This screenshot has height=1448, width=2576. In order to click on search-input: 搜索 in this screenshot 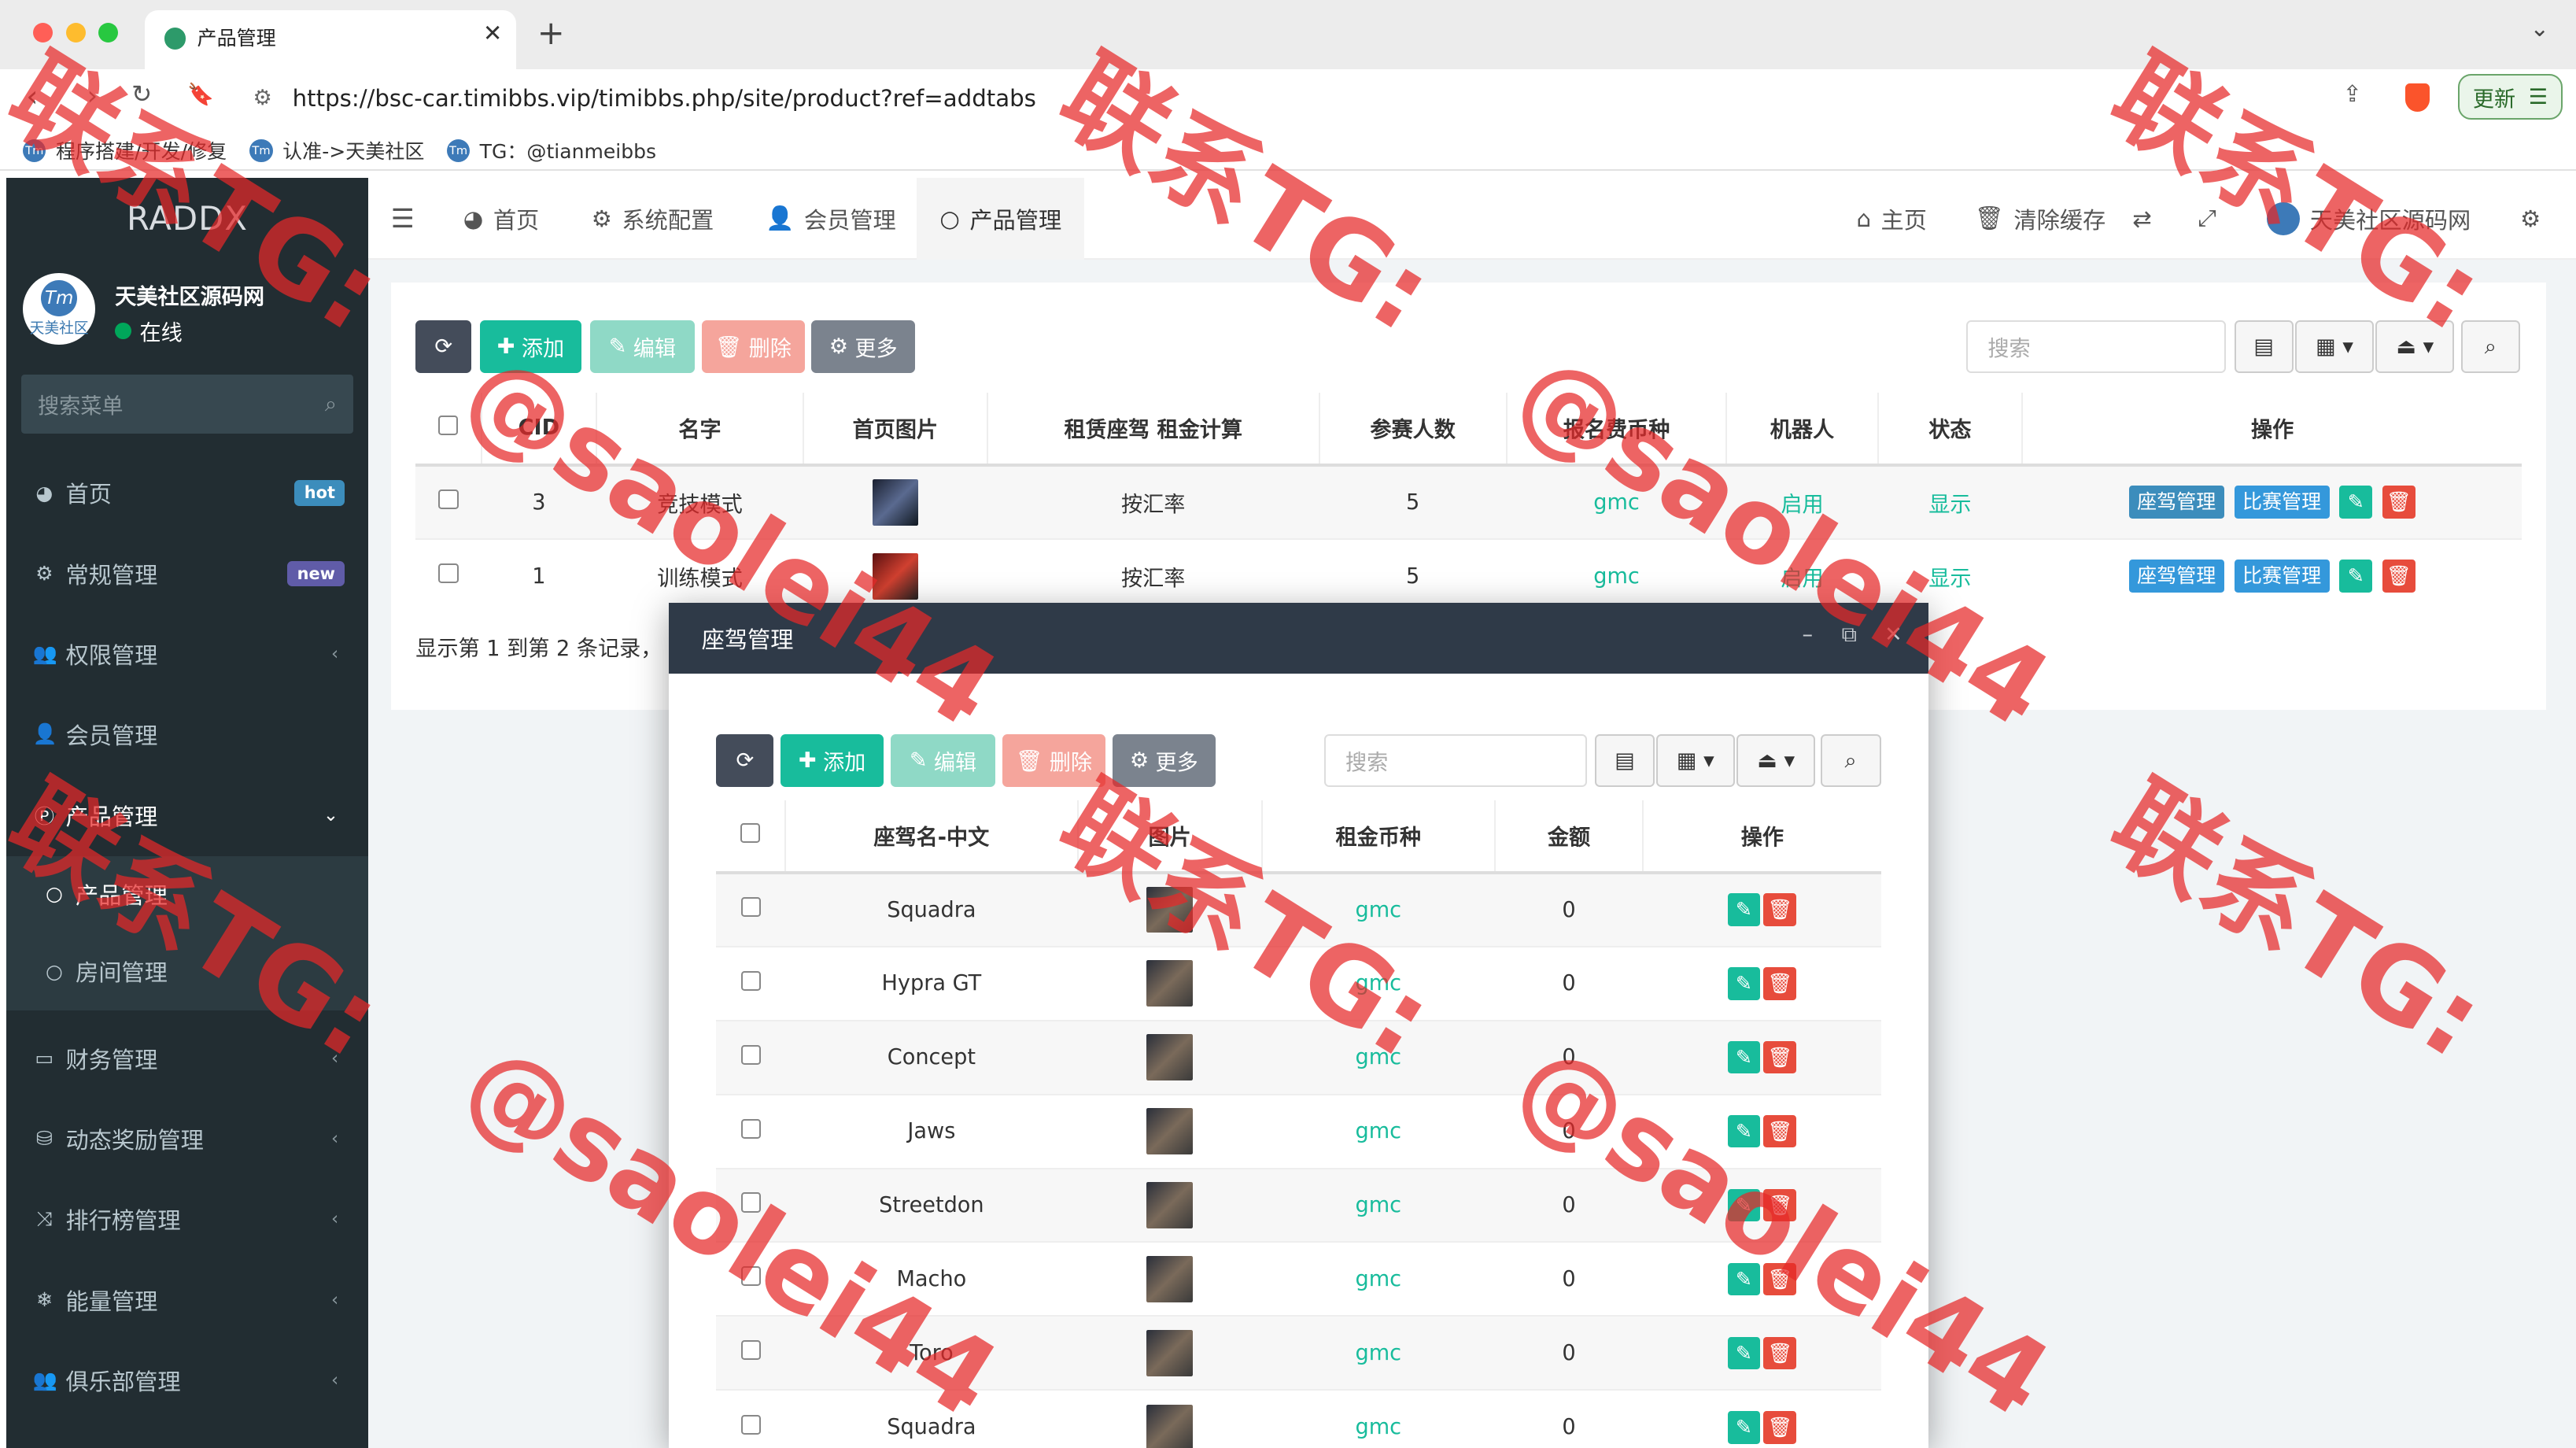, I will do `click(2096, 346)`.